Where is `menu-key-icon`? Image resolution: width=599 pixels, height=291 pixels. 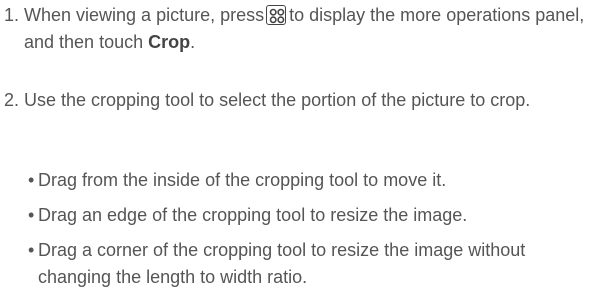
menu-key-icon is located at coordinates (276, 15).